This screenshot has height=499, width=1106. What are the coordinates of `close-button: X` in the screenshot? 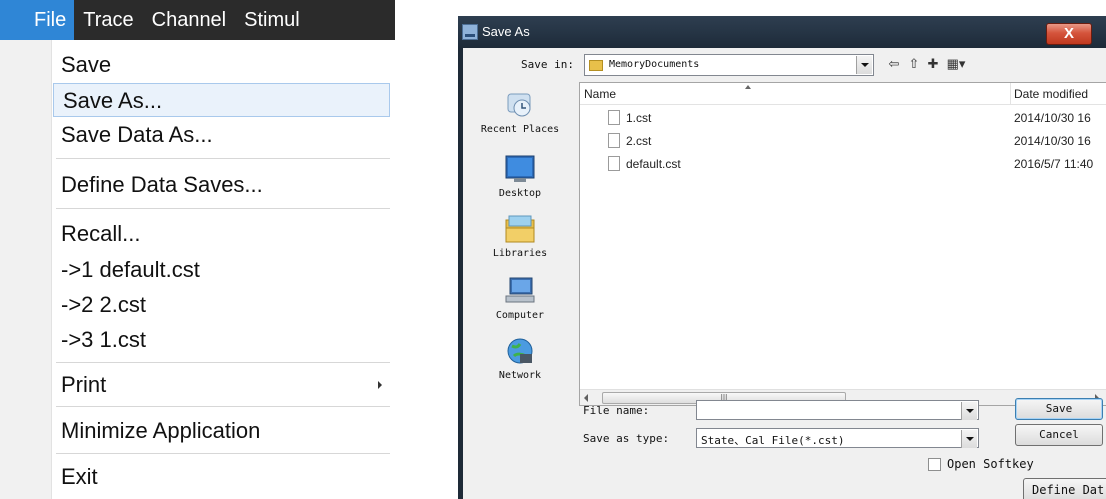 It's located at (1069, 34).